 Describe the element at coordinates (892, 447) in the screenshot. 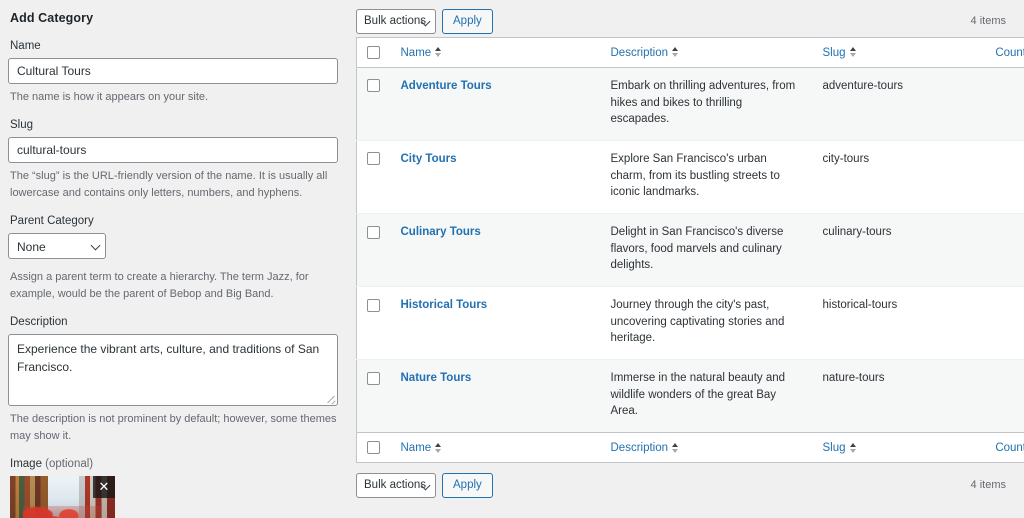

I see `column-header-slug-bottom: Slug` at that location.